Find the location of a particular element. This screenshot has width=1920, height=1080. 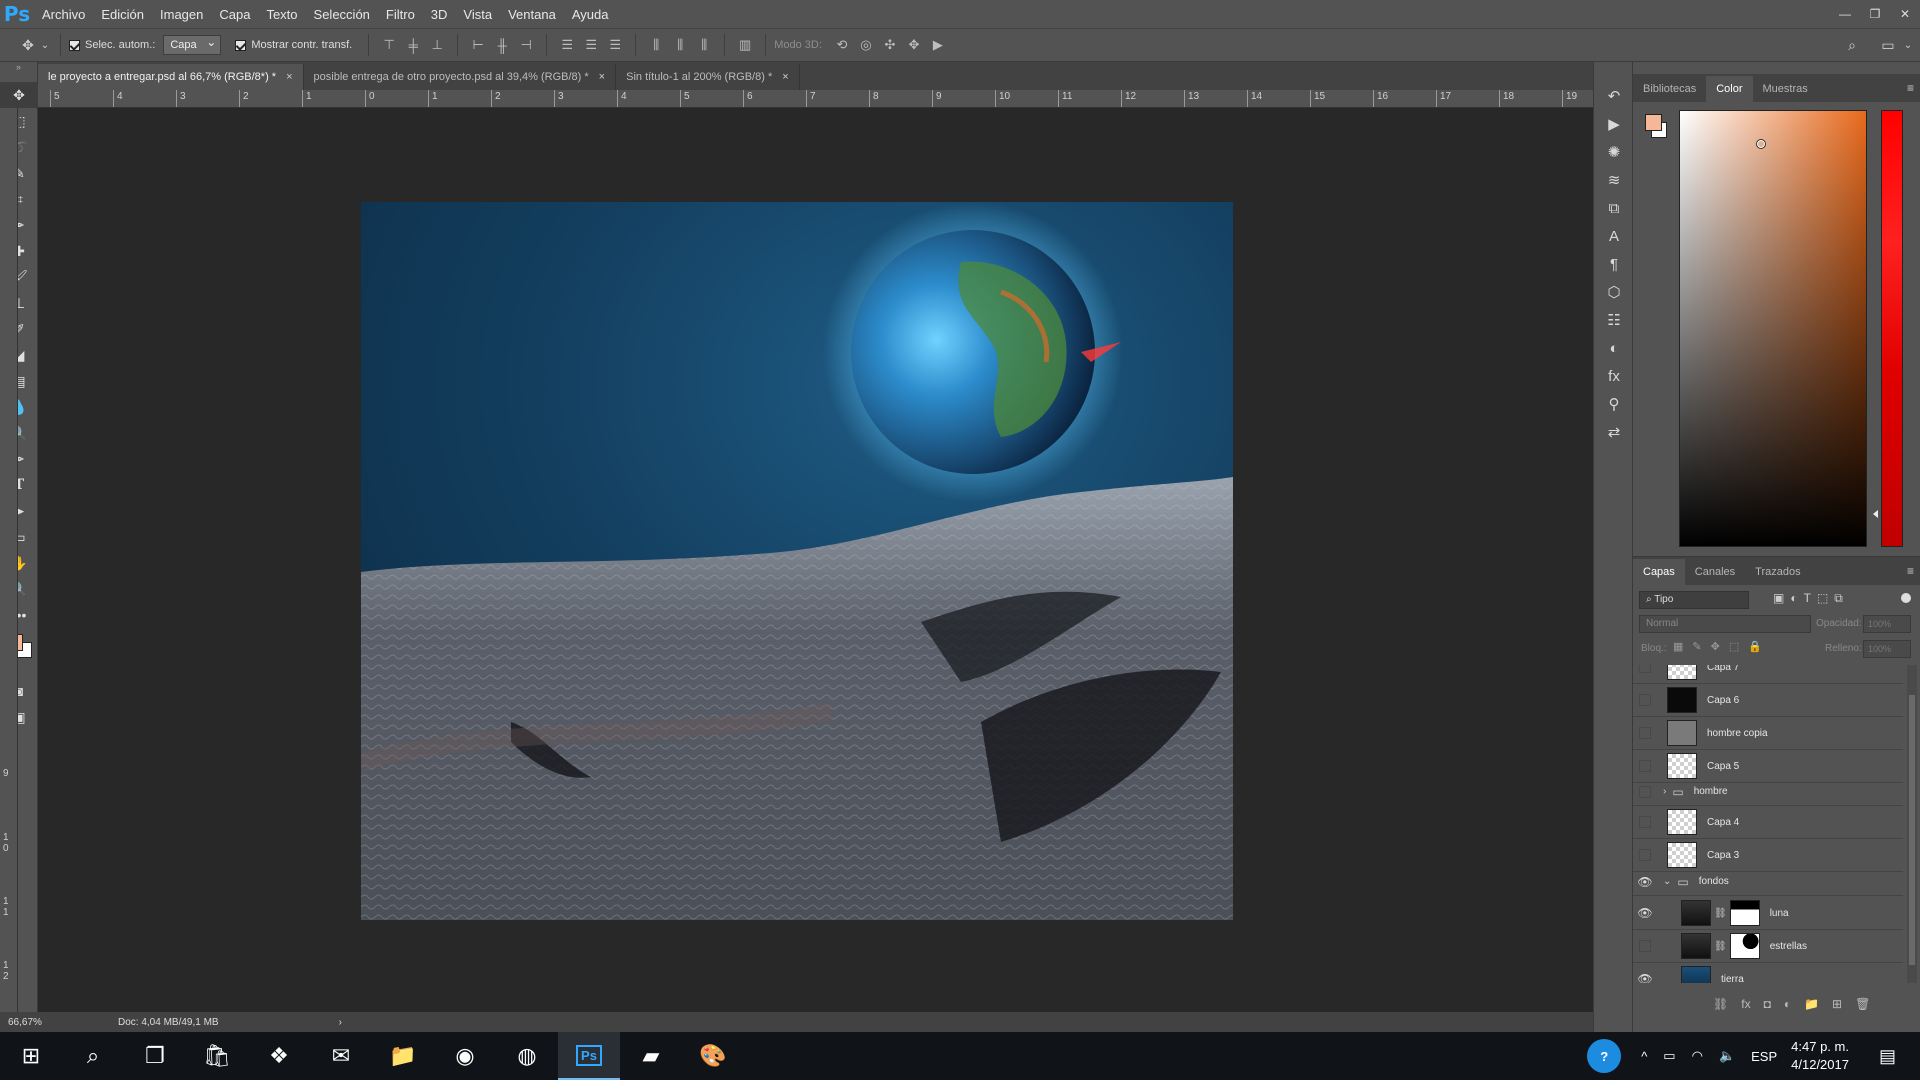

layers-scrollbar is located at coordinates (1912, 824).